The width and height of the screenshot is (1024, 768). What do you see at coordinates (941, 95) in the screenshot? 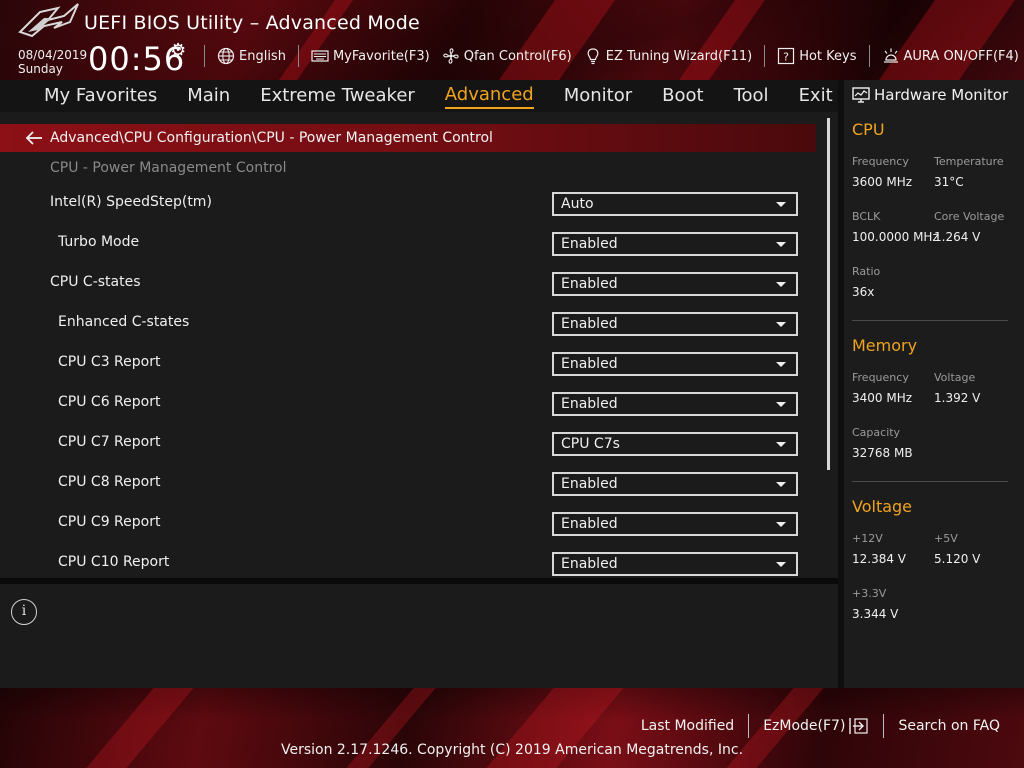
I see `hardware-monitor-label: Hardware Monitor` at bounding box center [941, 95].